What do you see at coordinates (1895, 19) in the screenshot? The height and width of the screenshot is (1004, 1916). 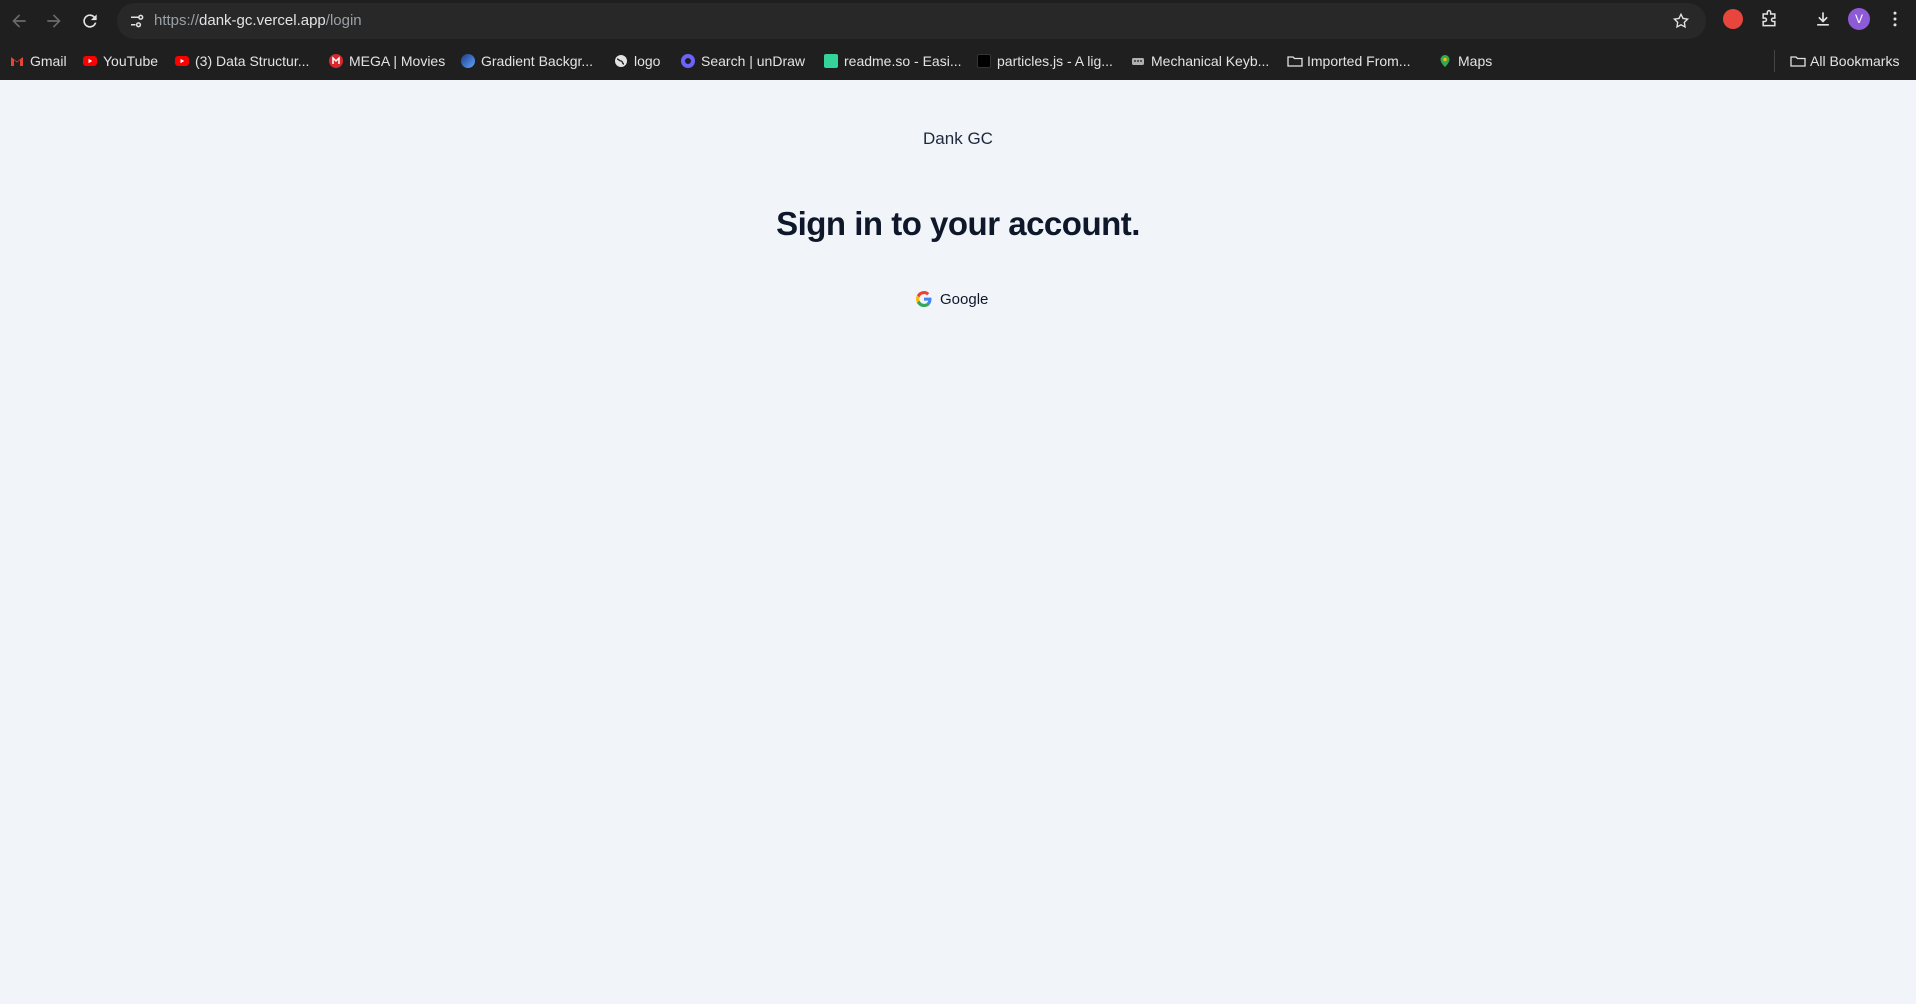 I see `browser-menu-icon` at bounding box center [1895, 19].